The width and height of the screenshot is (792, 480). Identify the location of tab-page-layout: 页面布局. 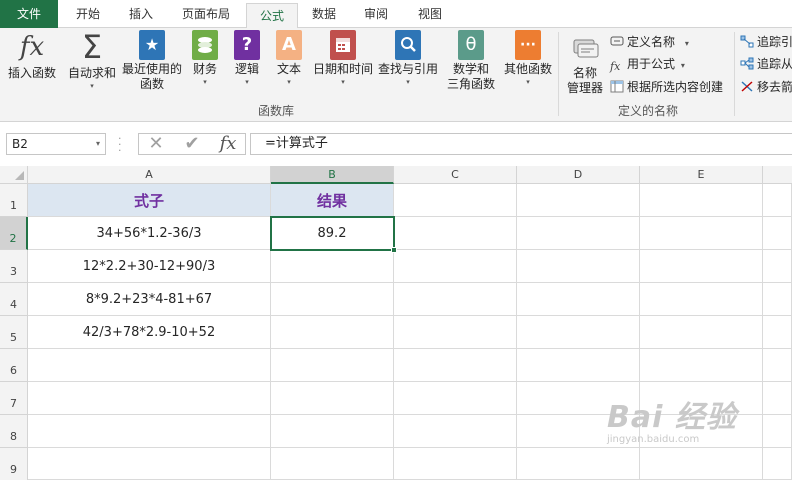
(206, 14).